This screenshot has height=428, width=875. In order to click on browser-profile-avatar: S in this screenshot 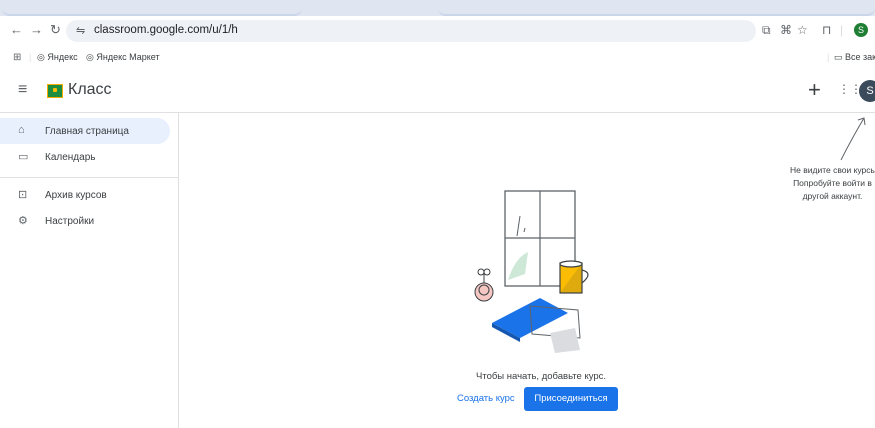, I will do `click(861, 30)`.